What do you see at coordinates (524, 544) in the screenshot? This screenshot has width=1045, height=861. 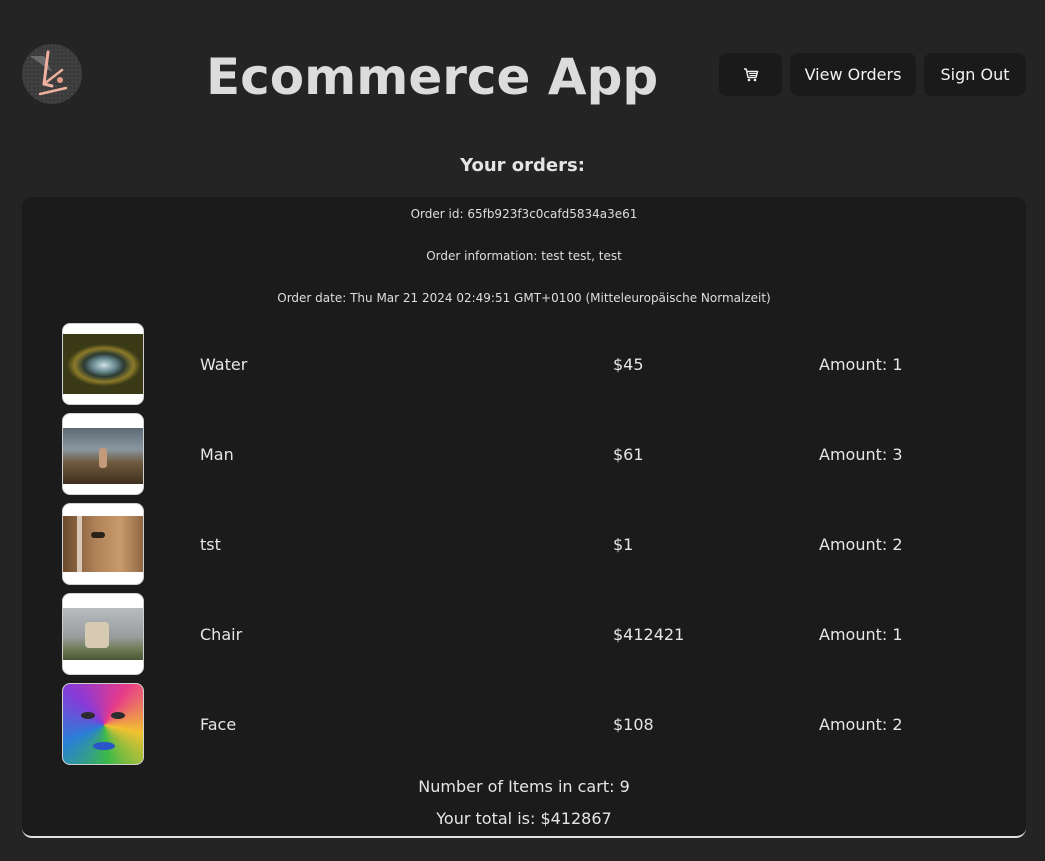 I see `order-item-row: tst $1 Amount: 2` at bounding box center [524, 544].